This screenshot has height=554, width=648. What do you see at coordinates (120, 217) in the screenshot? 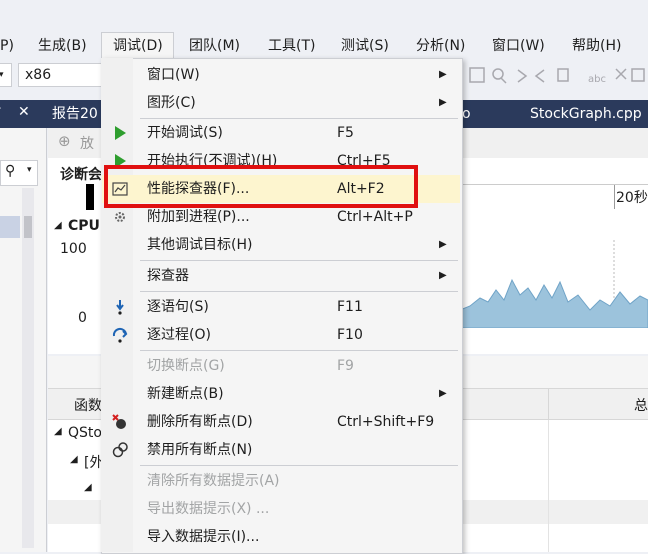
I see `gear-icon` at bounding box center [120, 217].